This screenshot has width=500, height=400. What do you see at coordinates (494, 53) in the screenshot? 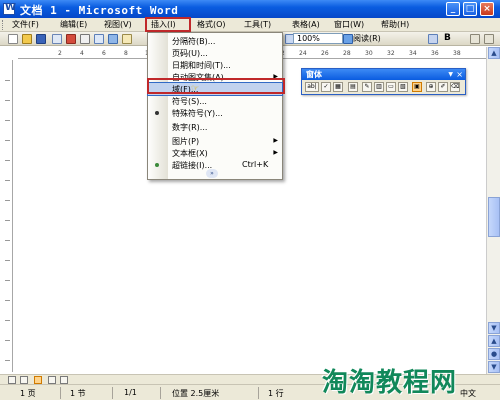
I see `scroll-up-arrow-icon: ▲` at bounding box center [494, 53].